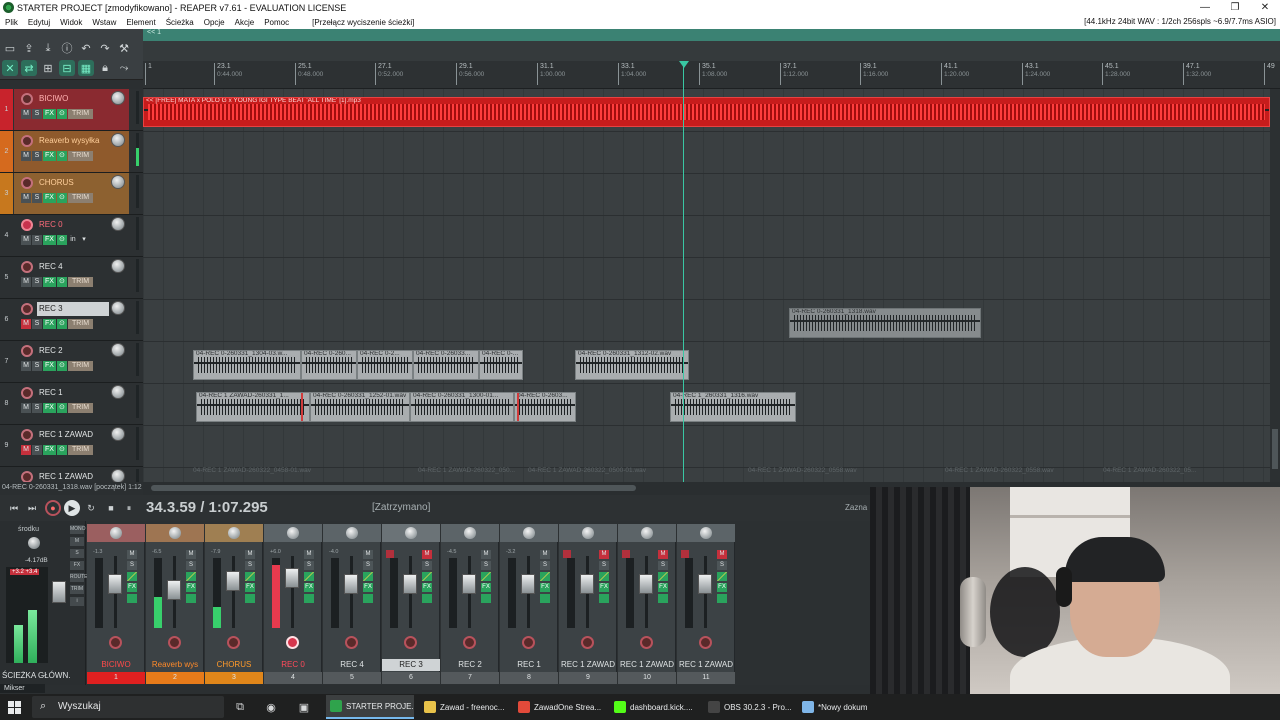  Describe the element at coordinates (588, 604) in the screenshot. I see `mixer-strip: M S FX REC 1 ZAWAD 9` at that location.